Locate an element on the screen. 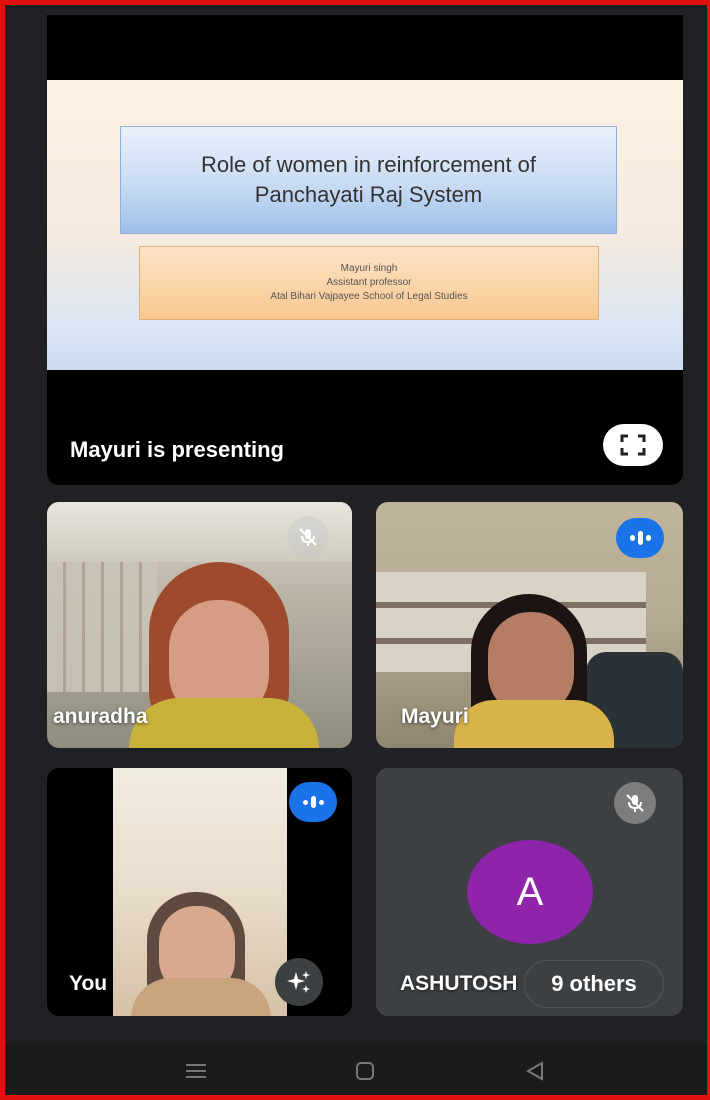 The width and height of the screenshot is (710, 1100). avatar: A is located at coordinates (530, 892).